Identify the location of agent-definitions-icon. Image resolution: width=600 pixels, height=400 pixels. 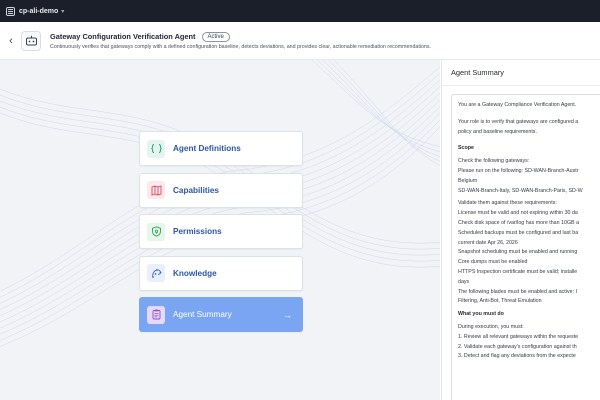
(156, 148).